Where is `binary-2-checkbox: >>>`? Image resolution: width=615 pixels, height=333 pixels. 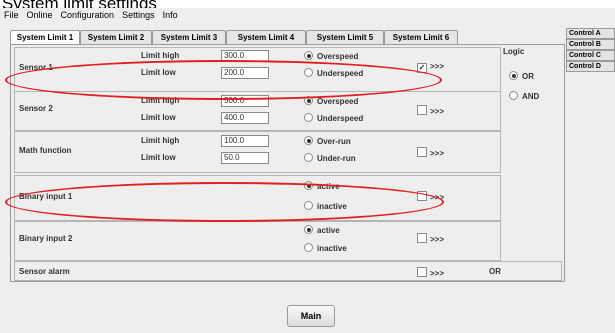
binary-2-checkbox: >>> is located at coordinates (430, 238).